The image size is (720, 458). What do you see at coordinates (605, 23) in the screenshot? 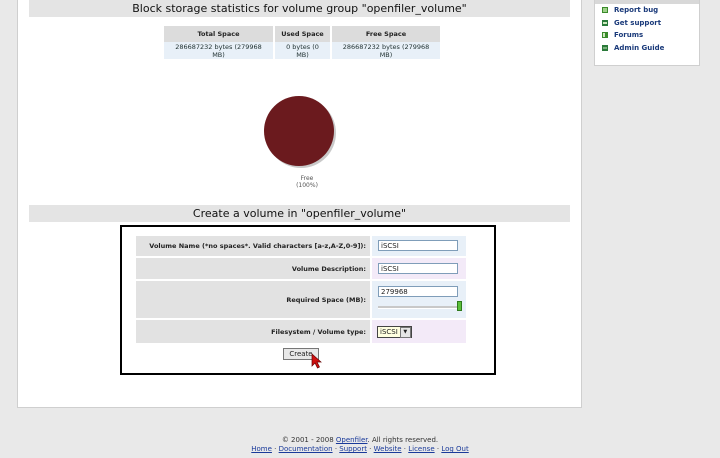
I see `support-icon` at bounding box center [605, 23].